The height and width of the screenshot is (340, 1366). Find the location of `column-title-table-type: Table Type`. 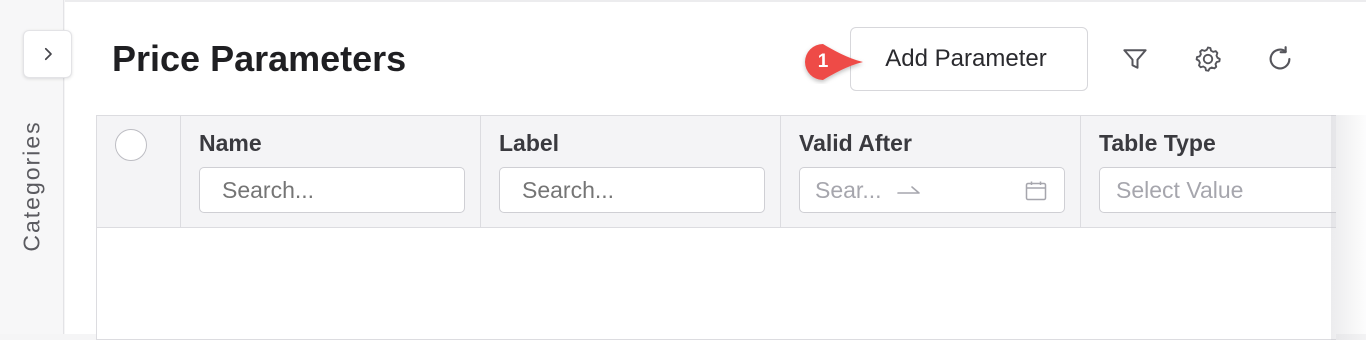

column-title-table-type: Table Type is located at coordinates (1157, 143).